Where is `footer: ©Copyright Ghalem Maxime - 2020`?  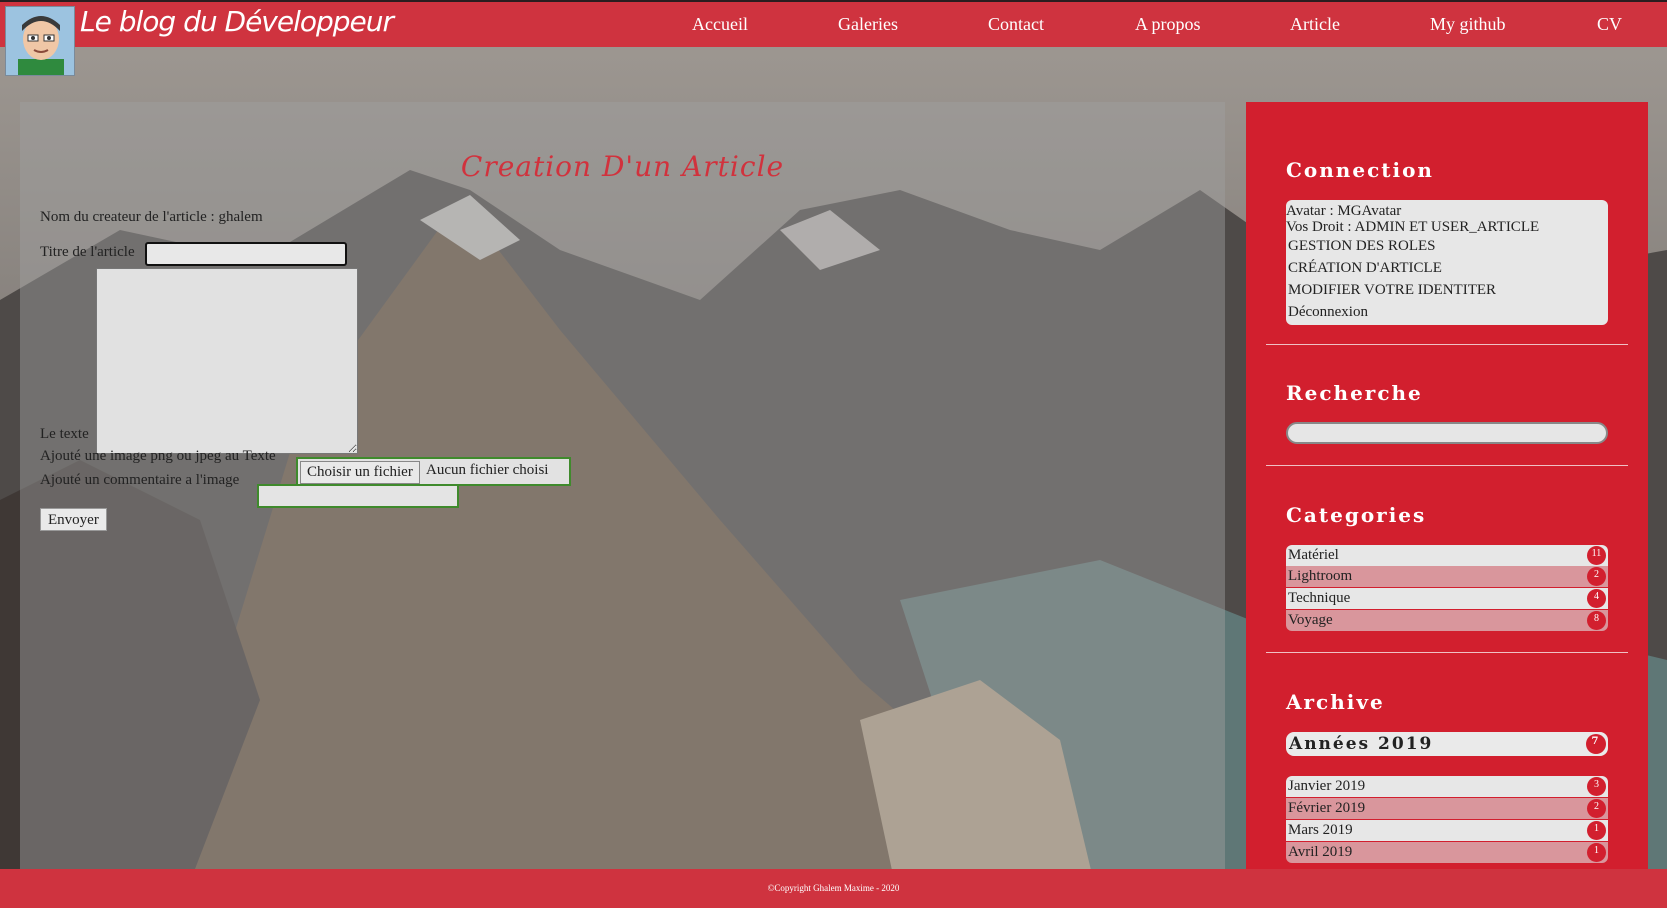 footer: ©Copyright Ghalem Maxime - 2020 is located at coordinates (833, 888).